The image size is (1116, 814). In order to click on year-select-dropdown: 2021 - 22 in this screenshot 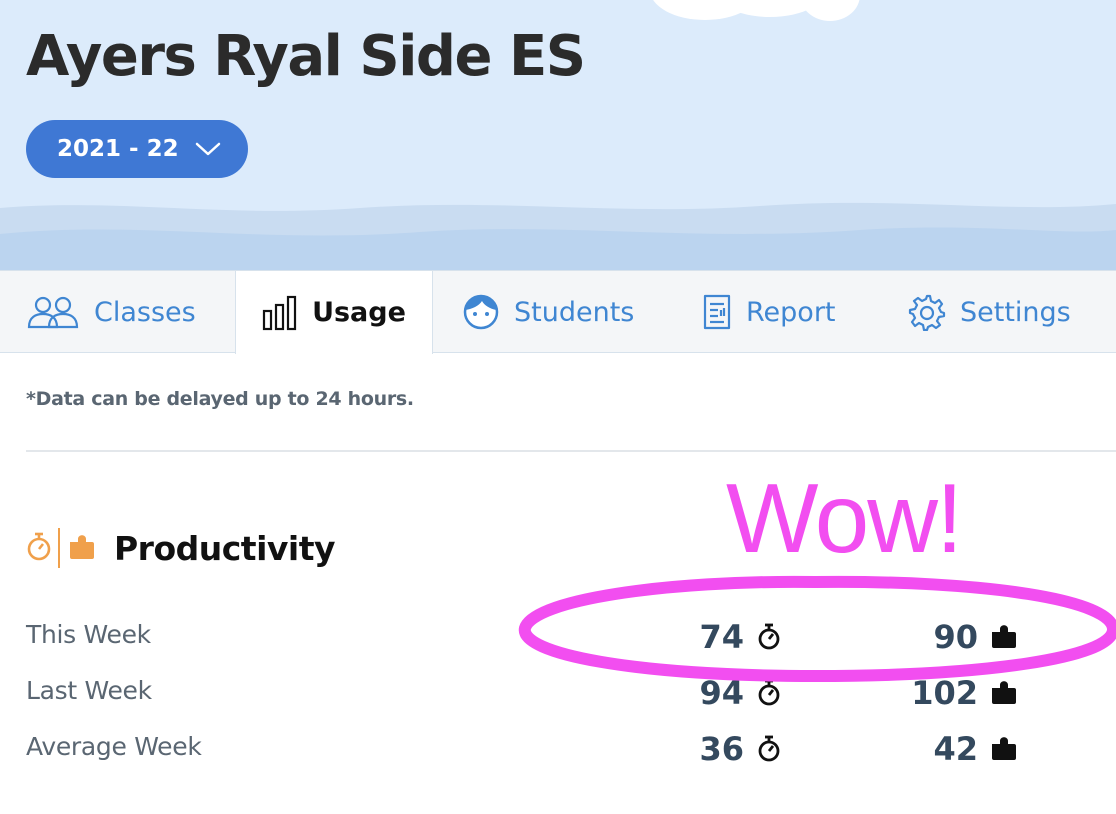, I will do `click(137, 149)`.